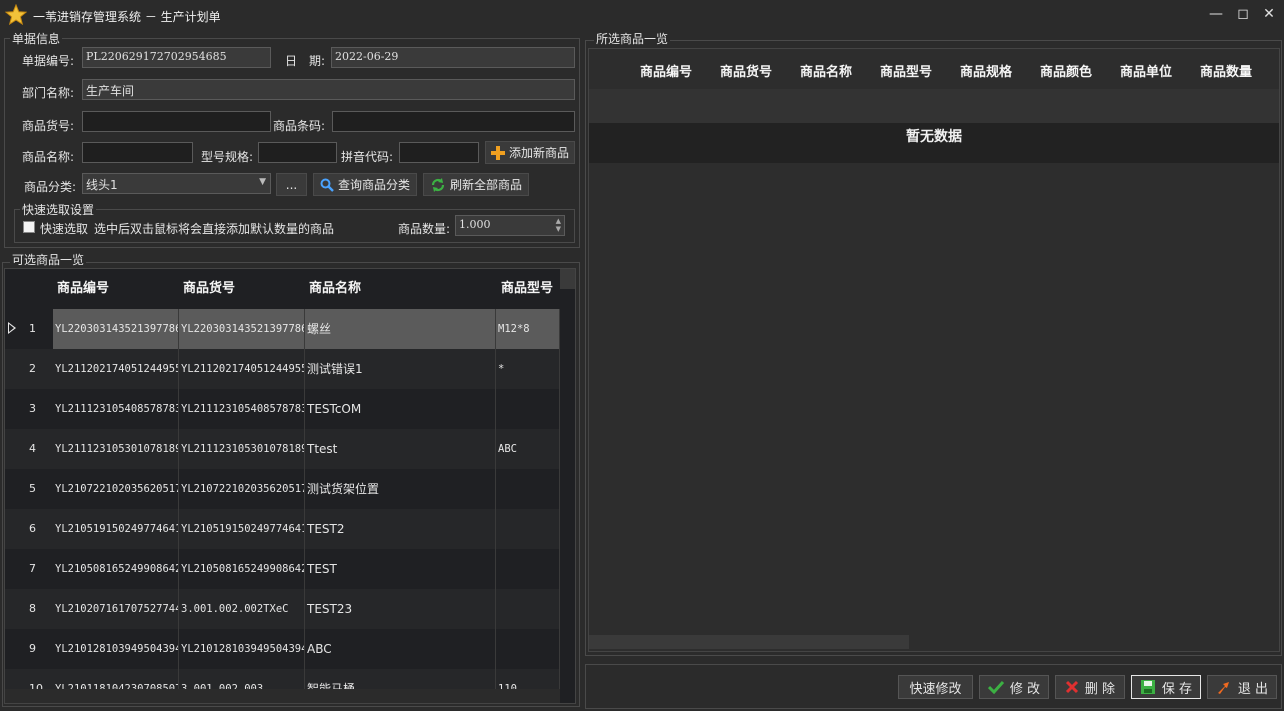 This screenshot has width=1284, height=711. Describe the element at coordinates (400, 569) in the screenshot. I see `cell-item-name: TEST` at that location.